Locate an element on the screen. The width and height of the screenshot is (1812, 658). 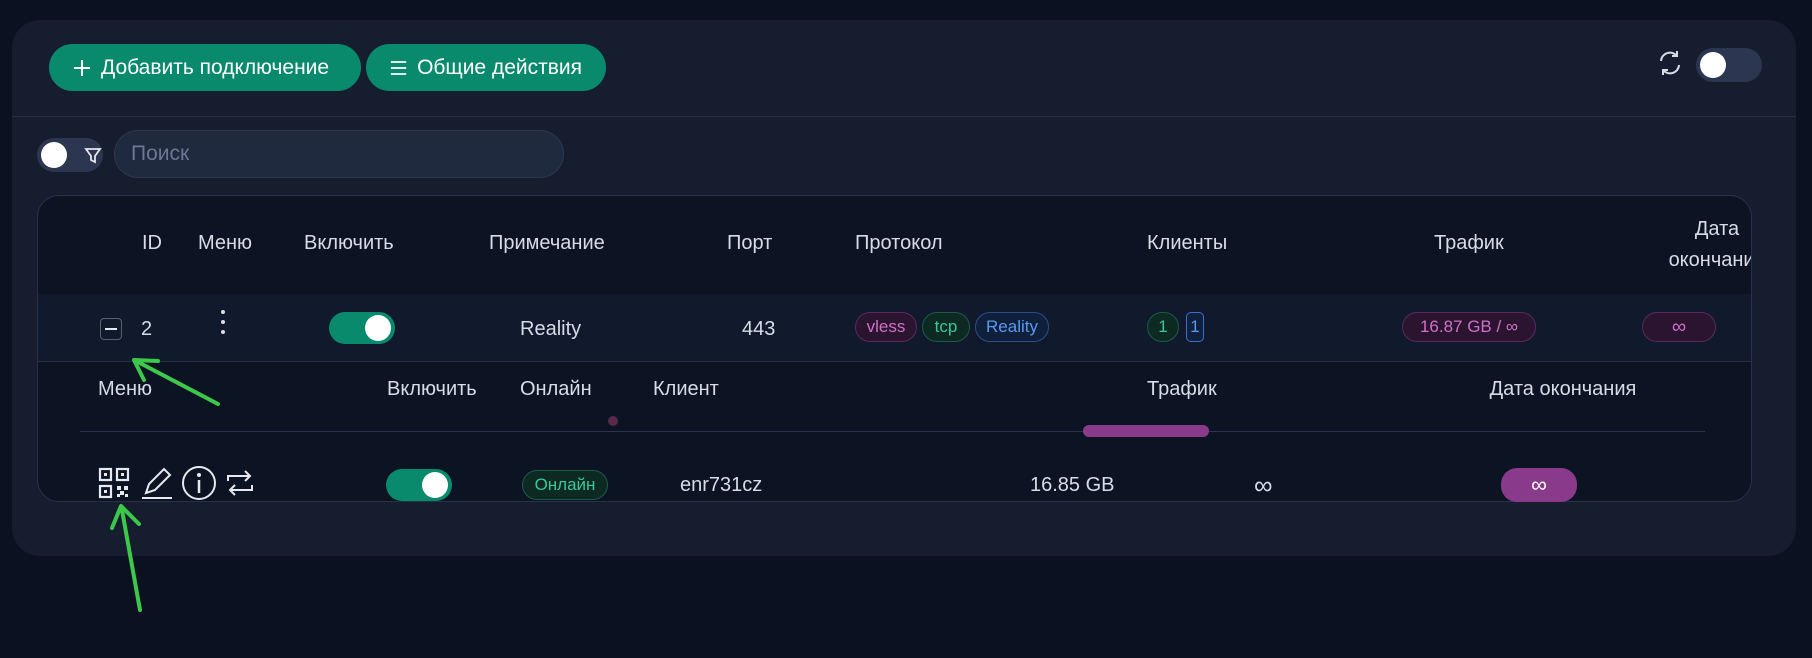
col-clients: Клиенты is located at coordinates (1187, 243).